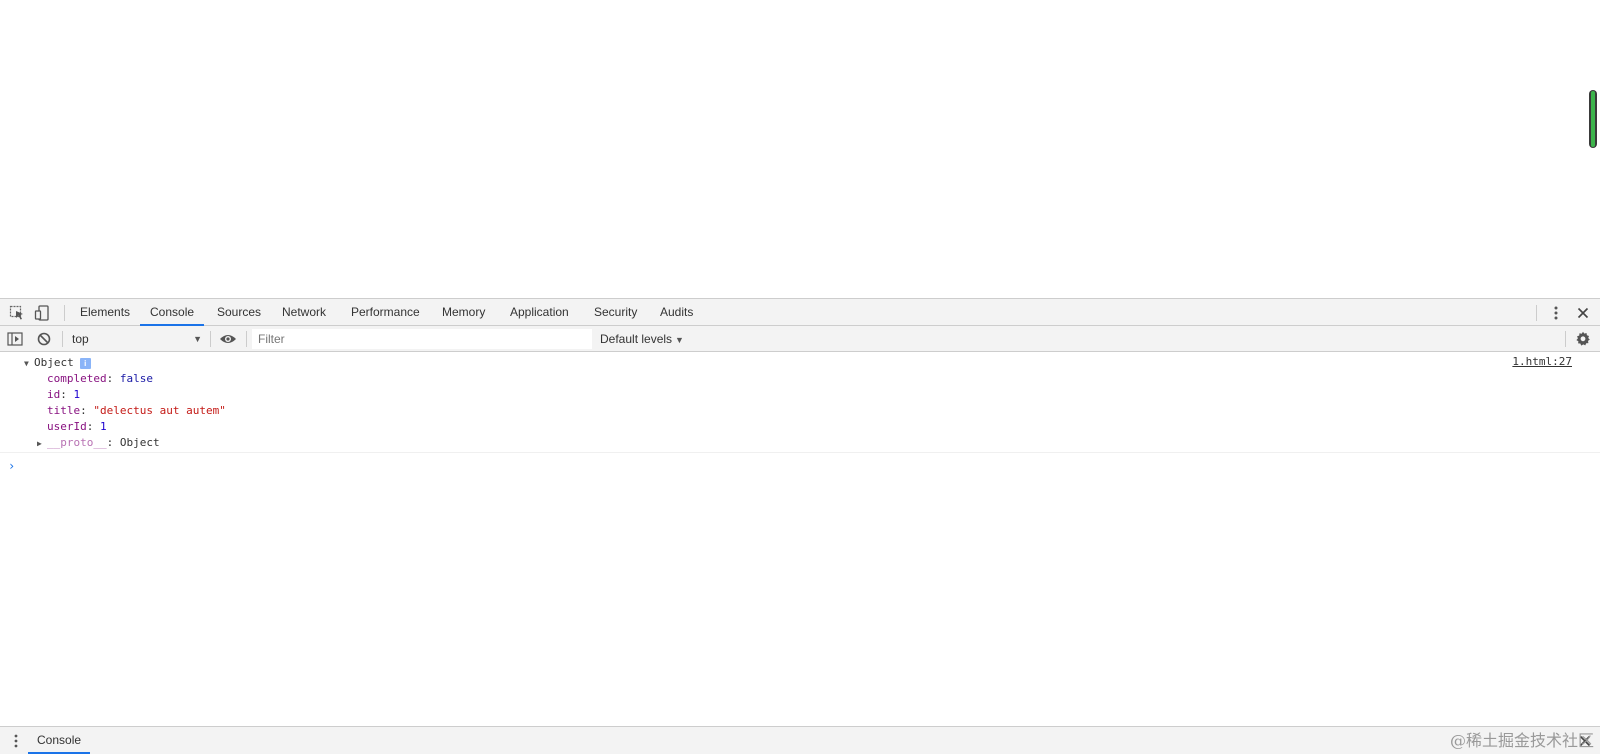 The width and height of the screenshot is (1600, 756). What do you see at coordinates (64, 313) in the screenshot?
I see `tabbar-divider` at bounding box center [64, 313].